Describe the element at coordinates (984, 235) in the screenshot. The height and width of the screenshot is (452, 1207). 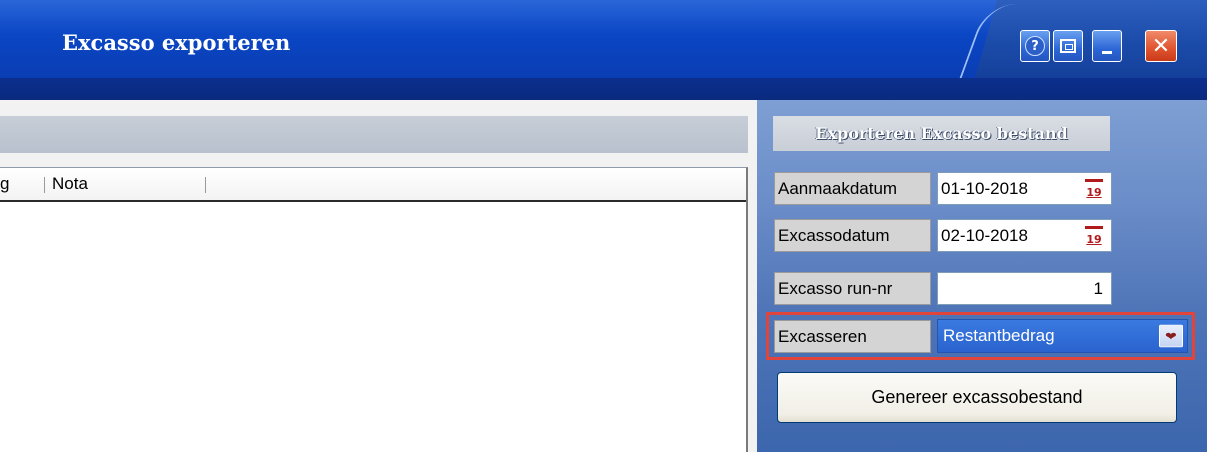
I see `excassodatum-value: 02-10-2018` at that location.